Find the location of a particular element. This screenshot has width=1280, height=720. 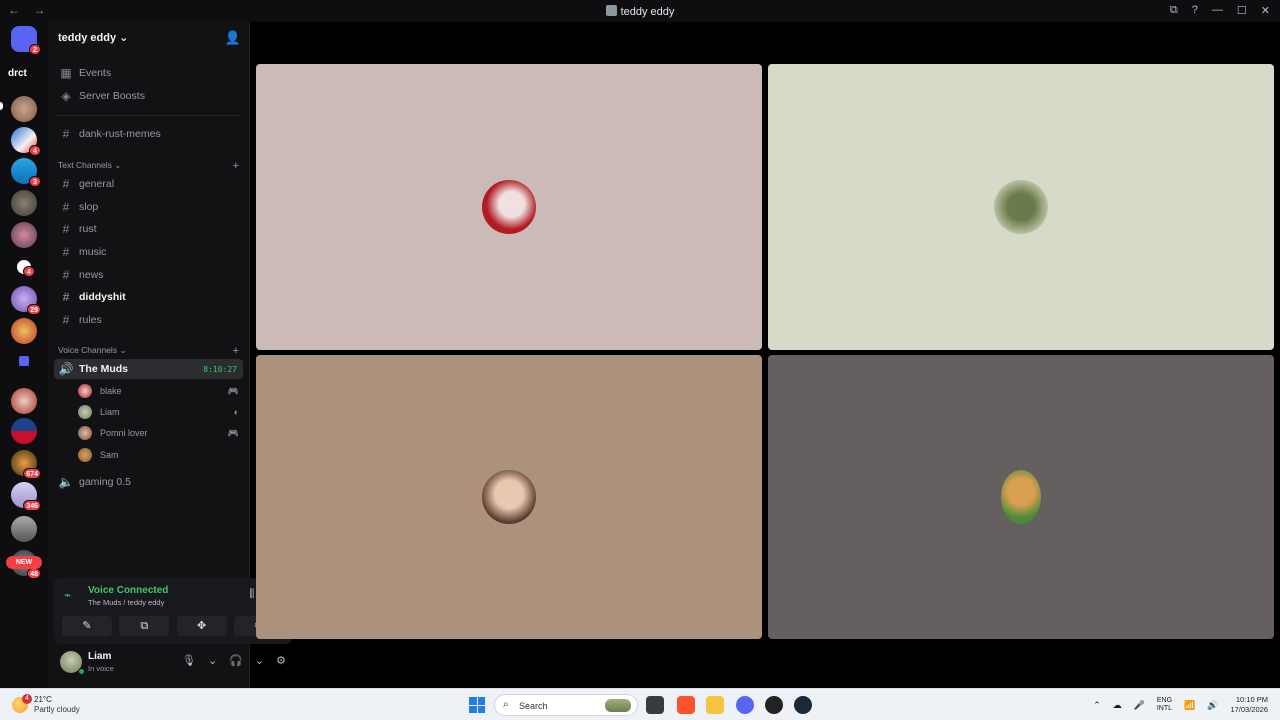

server-icon: 29 is located at coordinates (26, 300).